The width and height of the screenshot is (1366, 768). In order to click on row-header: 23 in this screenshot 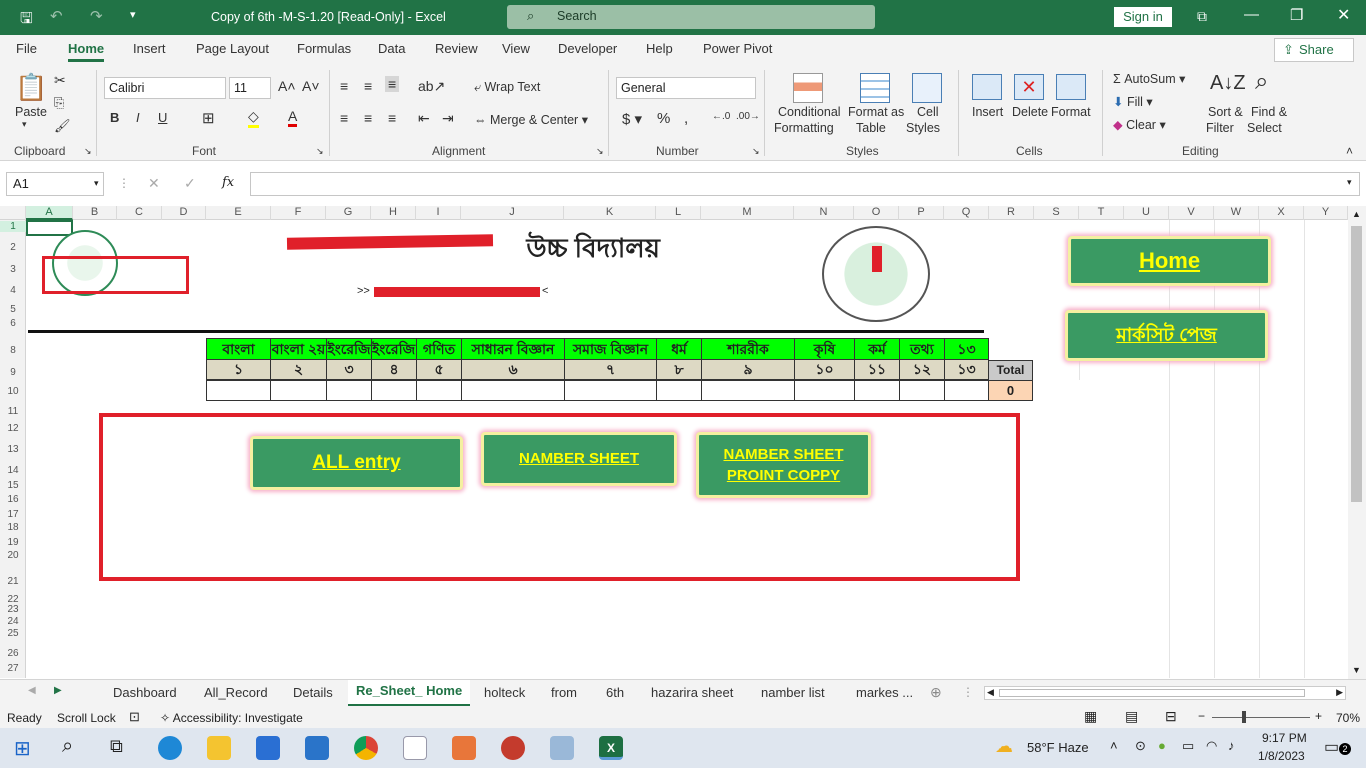, I will do `click(13, 609)`.